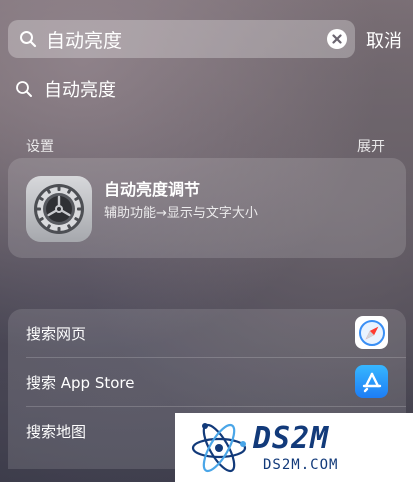 Image resolution: width=413 pixels, height=482 pixels. What do you see at coordinates (291, 438) in the screenshot?
I see `watermark-main-text: DS2M` at bounding box center [291, 438].